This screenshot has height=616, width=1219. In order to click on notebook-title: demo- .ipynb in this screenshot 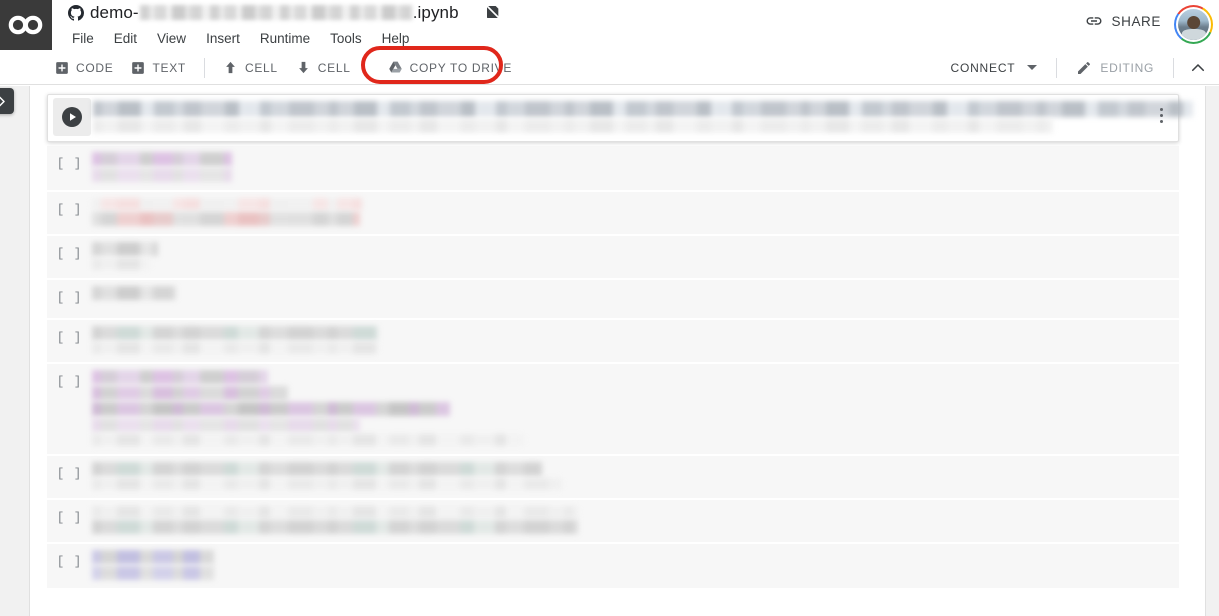, I will do `click(263, 13)`.